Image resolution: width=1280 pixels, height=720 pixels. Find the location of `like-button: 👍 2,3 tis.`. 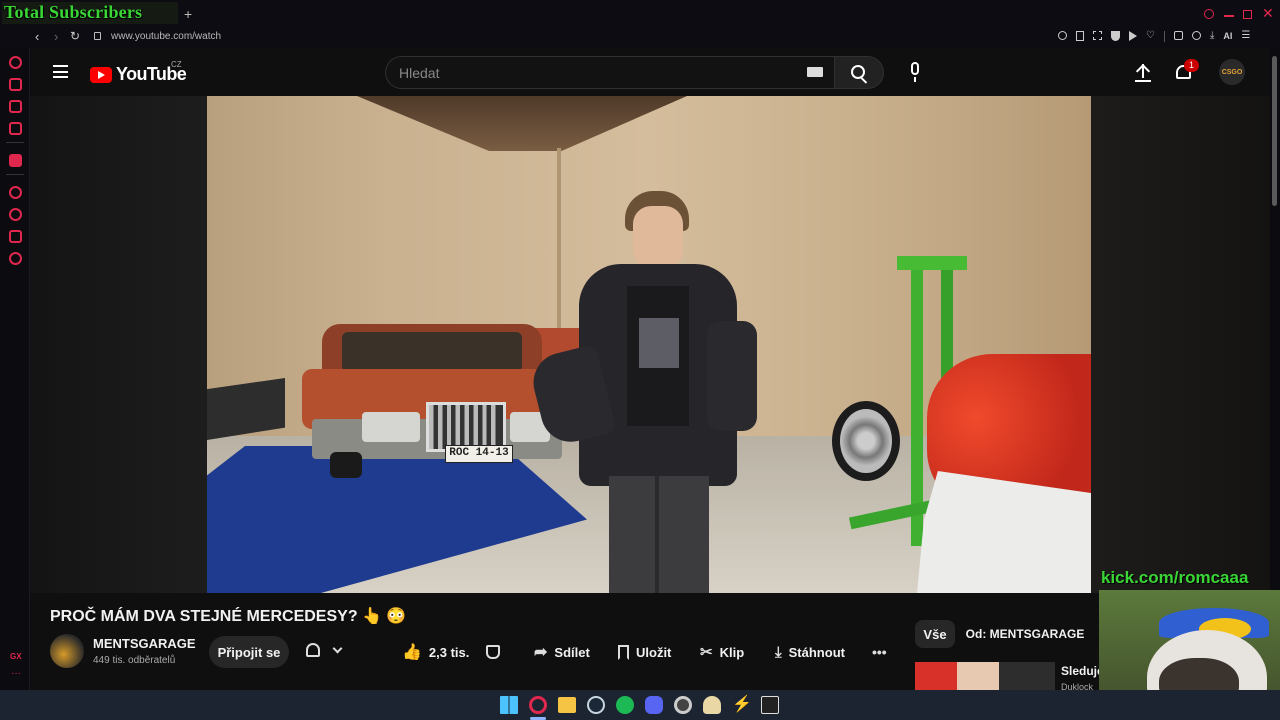

like-button: 👍 2,3 tis. is located at coordinates (435, 652).